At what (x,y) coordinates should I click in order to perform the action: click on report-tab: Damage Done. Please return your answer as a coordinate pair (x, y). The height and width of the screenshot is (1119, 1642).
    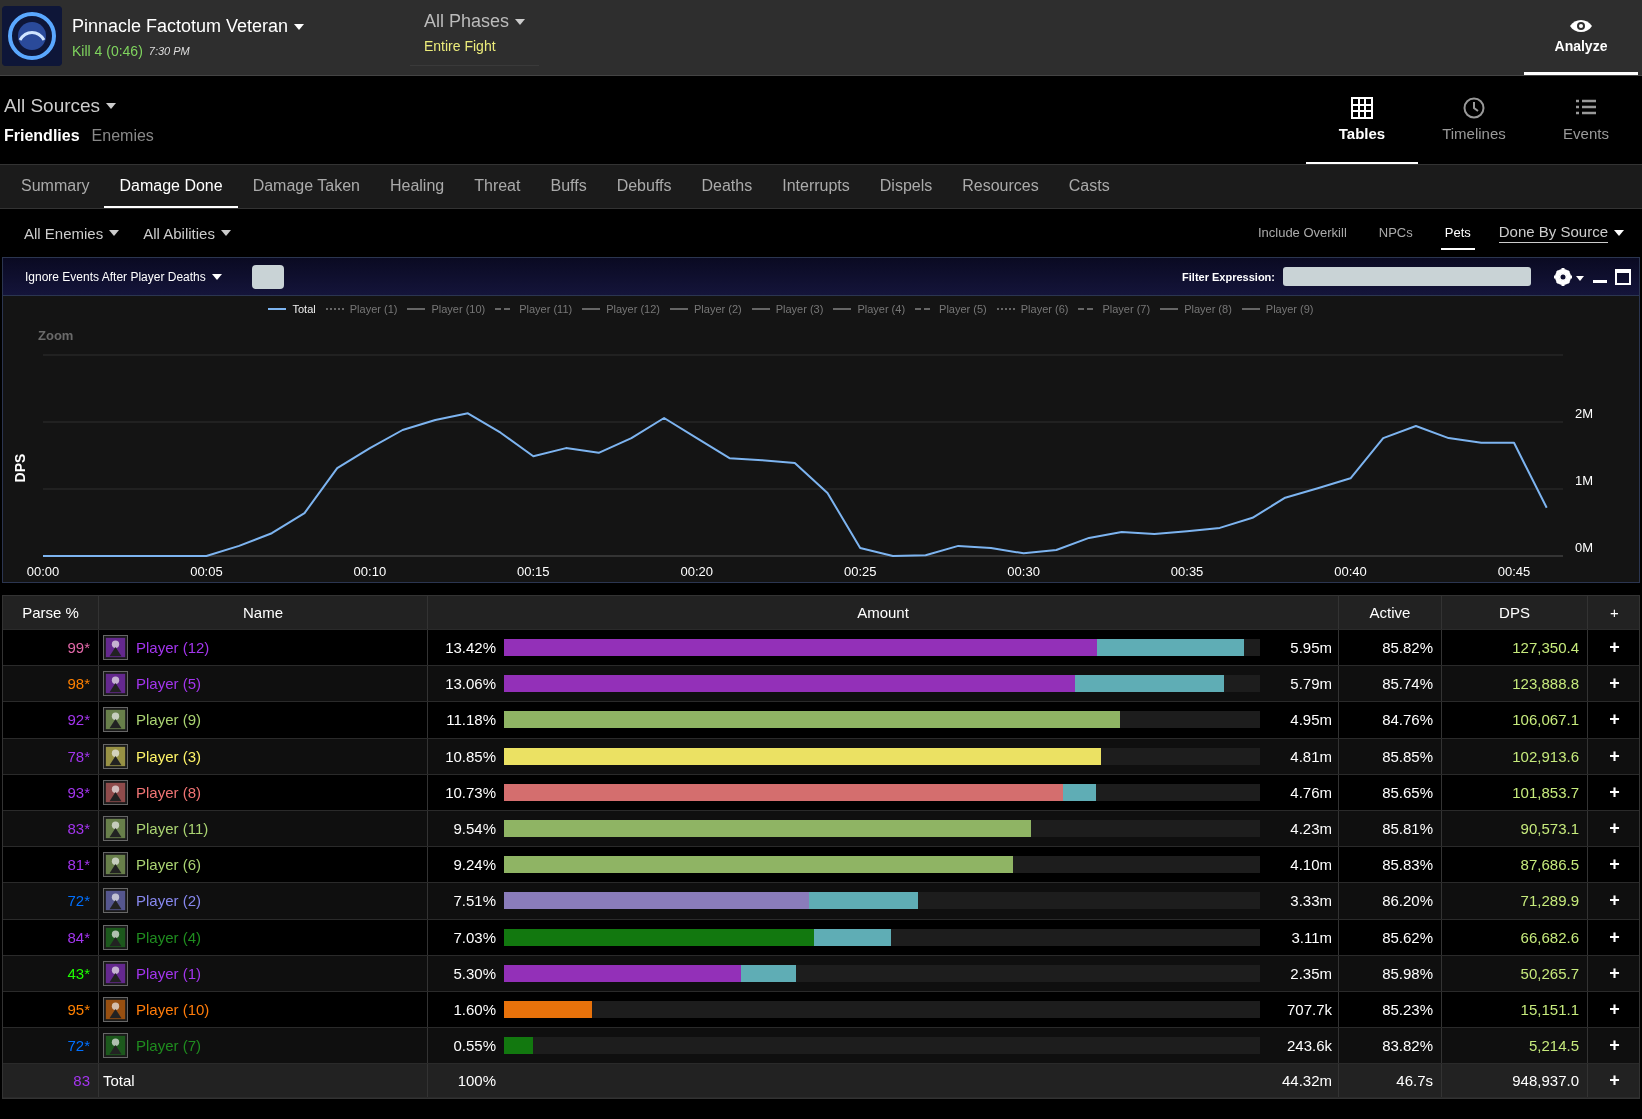
    Looking at the image, I should click on (171, 186).